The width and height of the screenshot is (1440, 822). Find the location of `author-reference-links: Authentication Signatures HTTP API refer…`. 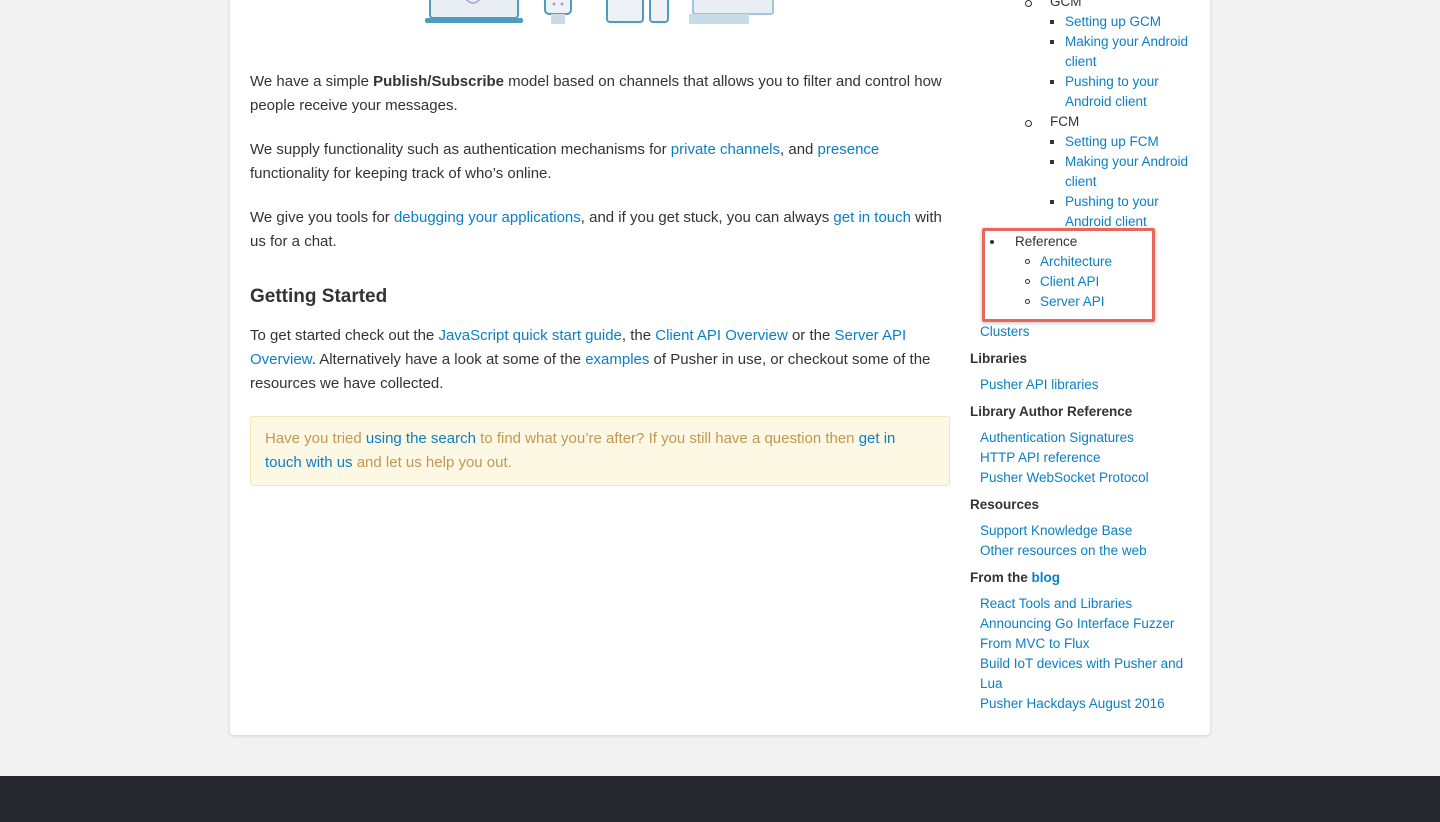

author-reference-links: Authentication Signatures HTTP API refer… is located at coordinates (1085, 458).